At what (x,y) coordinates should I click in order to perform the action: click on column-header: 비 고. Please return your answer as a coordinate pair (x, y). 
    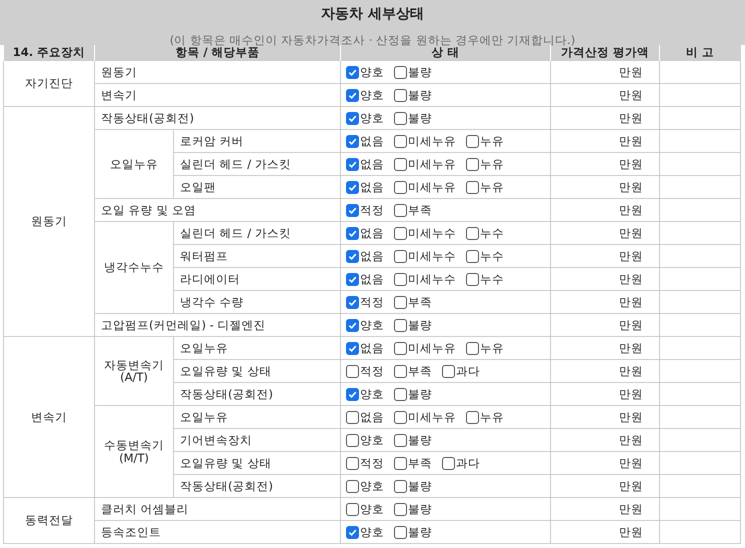
    Looking at the image, I should click on (700, 52).